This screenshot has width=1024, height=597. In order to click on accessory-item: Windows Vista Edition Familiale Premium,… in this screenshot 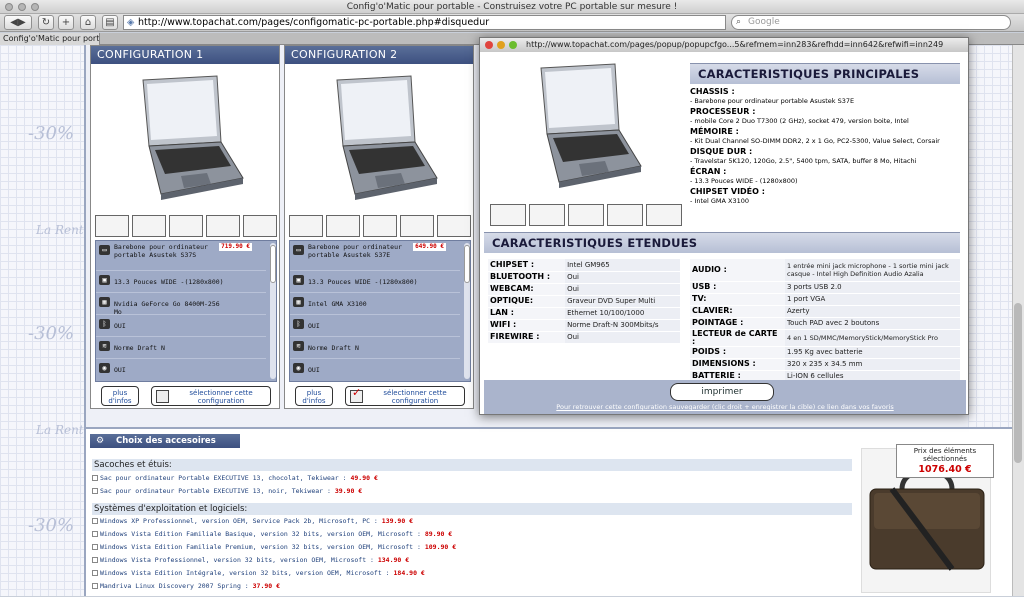, I will do `click(274, 547)`.